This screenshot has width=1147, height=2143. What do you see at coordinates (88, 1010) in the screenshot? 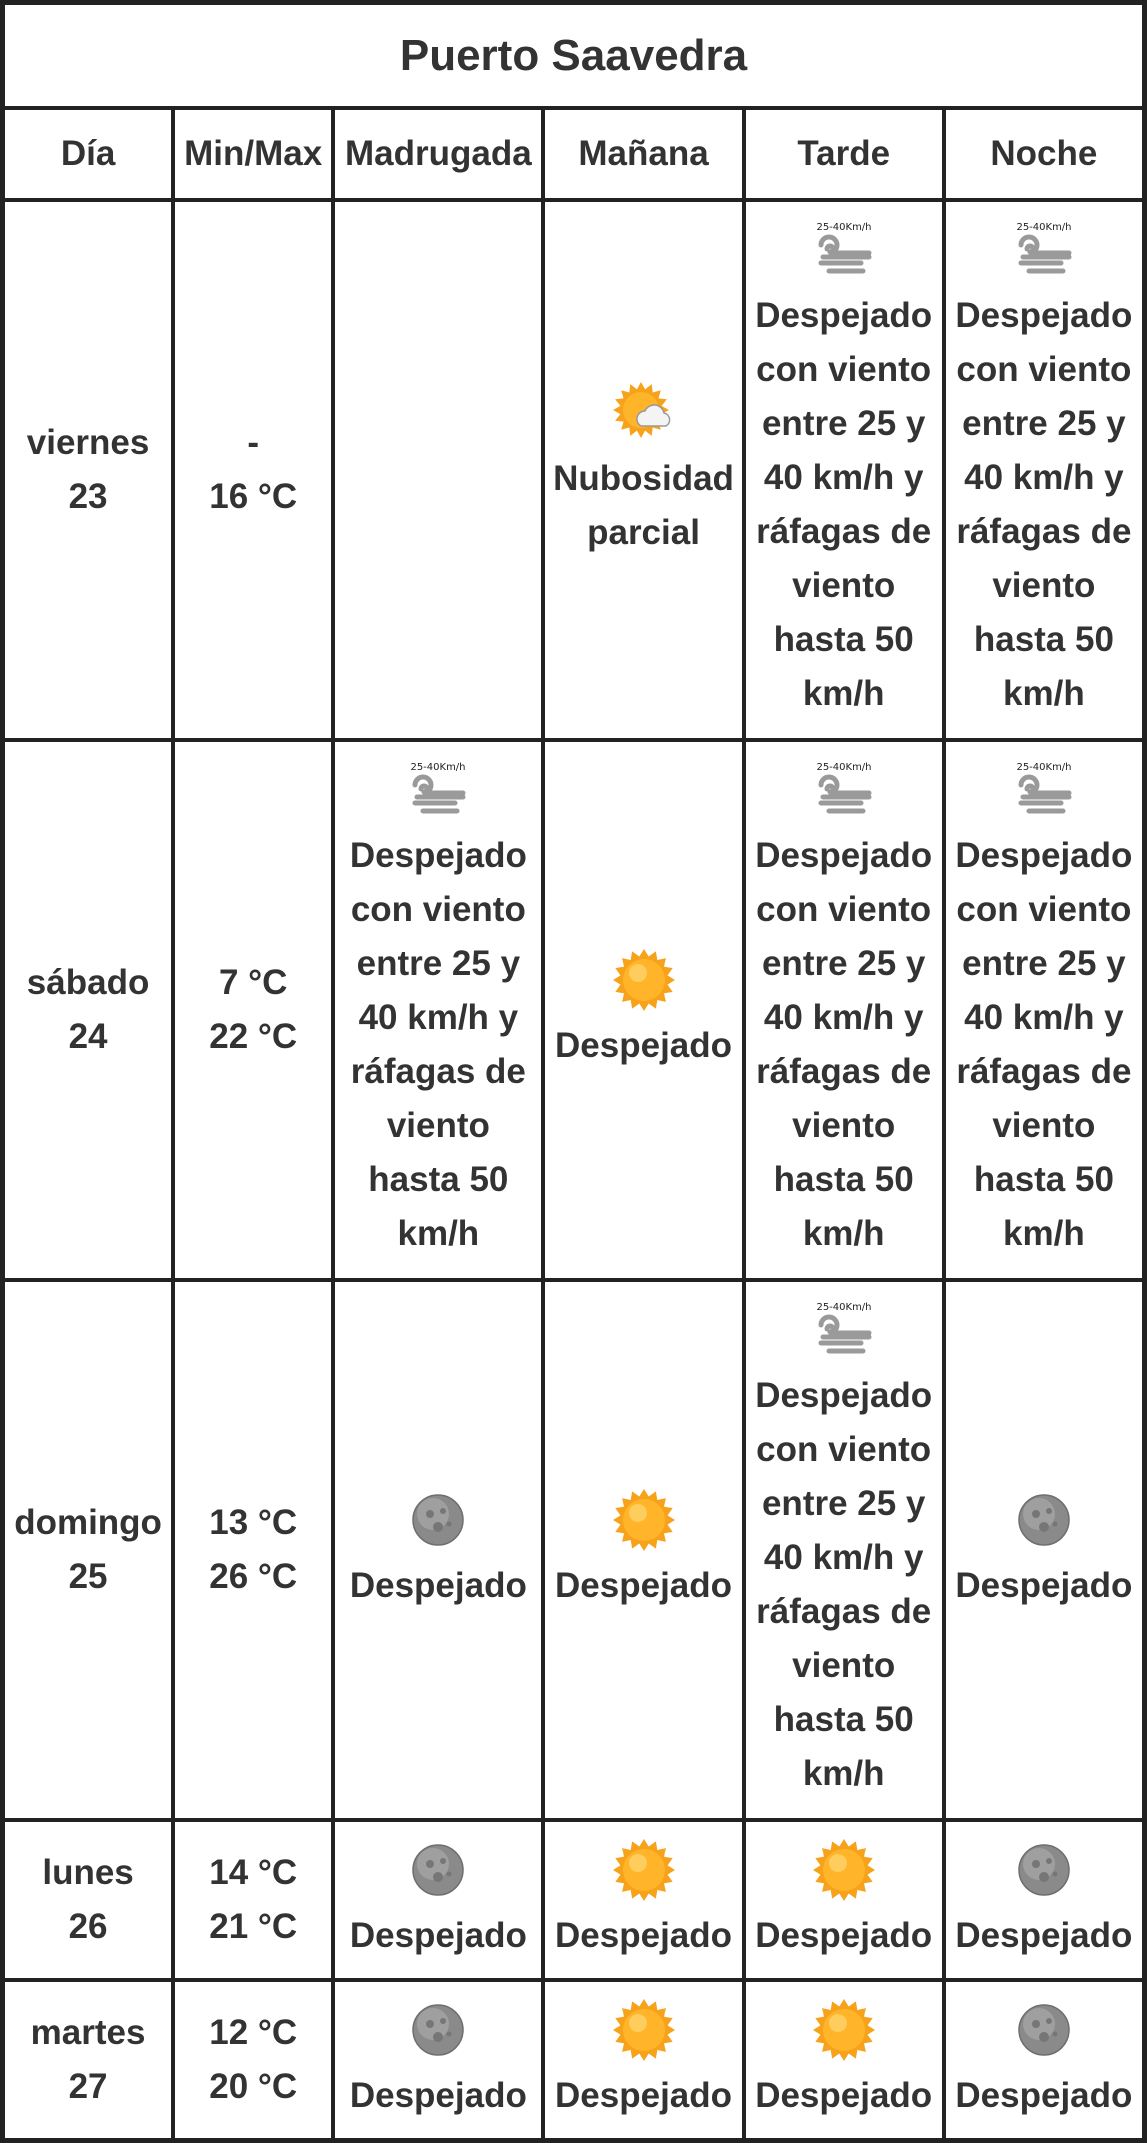
I see `day-cell: sábado 24` at bounding box center [88, 1010].